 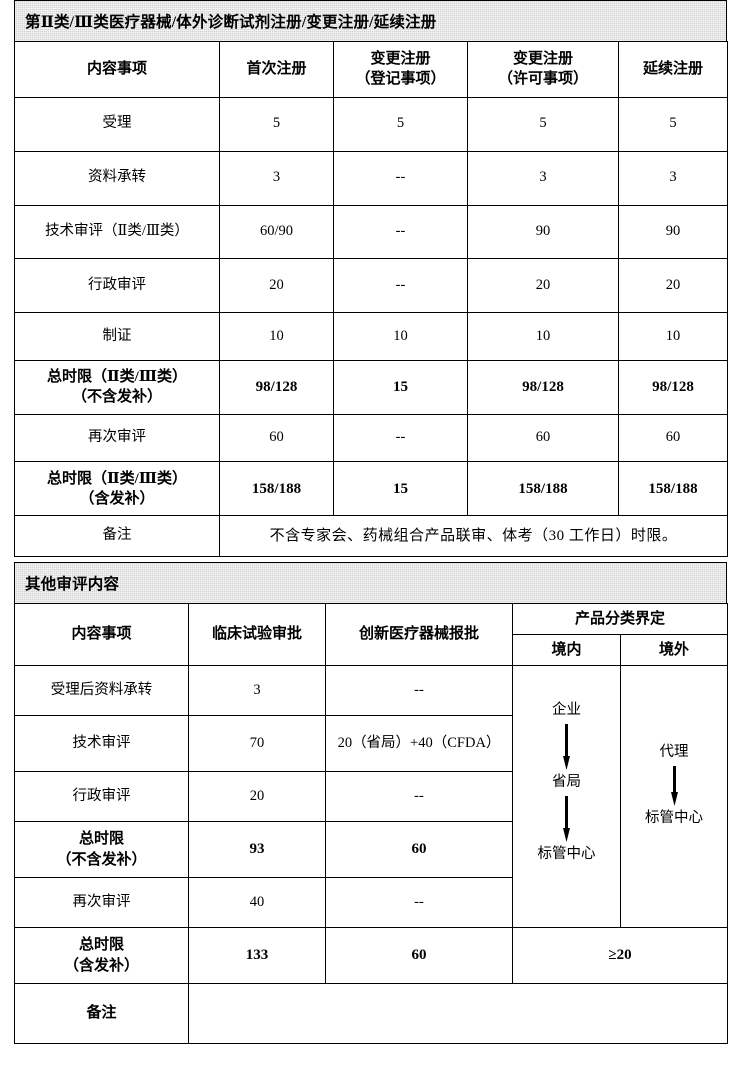 I want to click on table1-row2-label: 技术审评（Ⅱ类/Ⅲ类）, so click(x=117, y=232).